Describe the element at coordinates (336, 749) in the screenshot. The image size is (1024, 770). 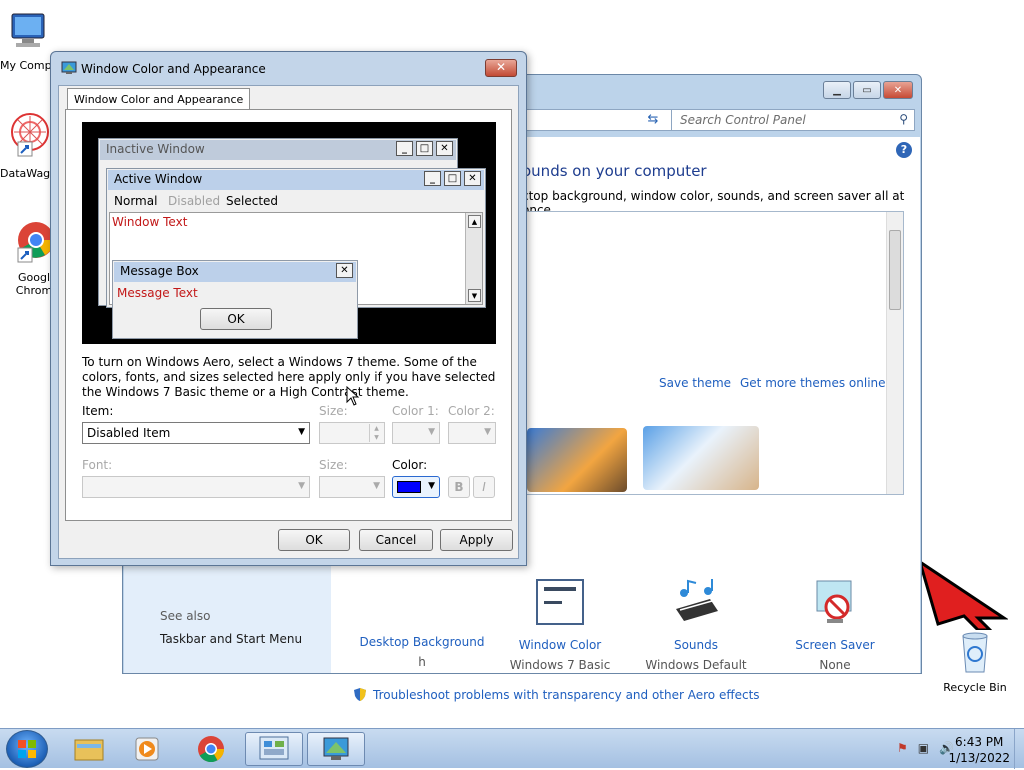
I see `taskbar-window-color` at that location.